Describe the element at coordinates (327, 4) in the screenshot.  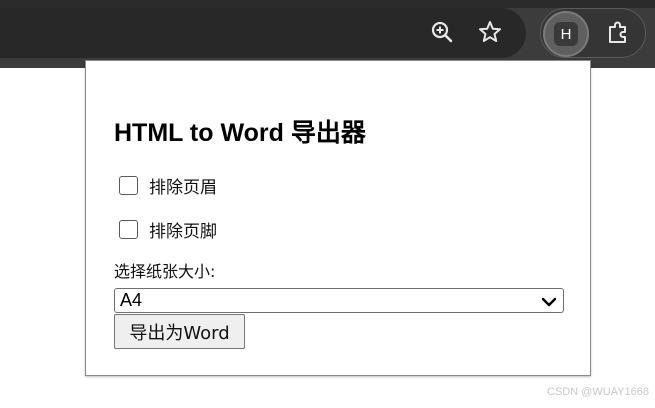
I see `browser-tab-strip` at that location.